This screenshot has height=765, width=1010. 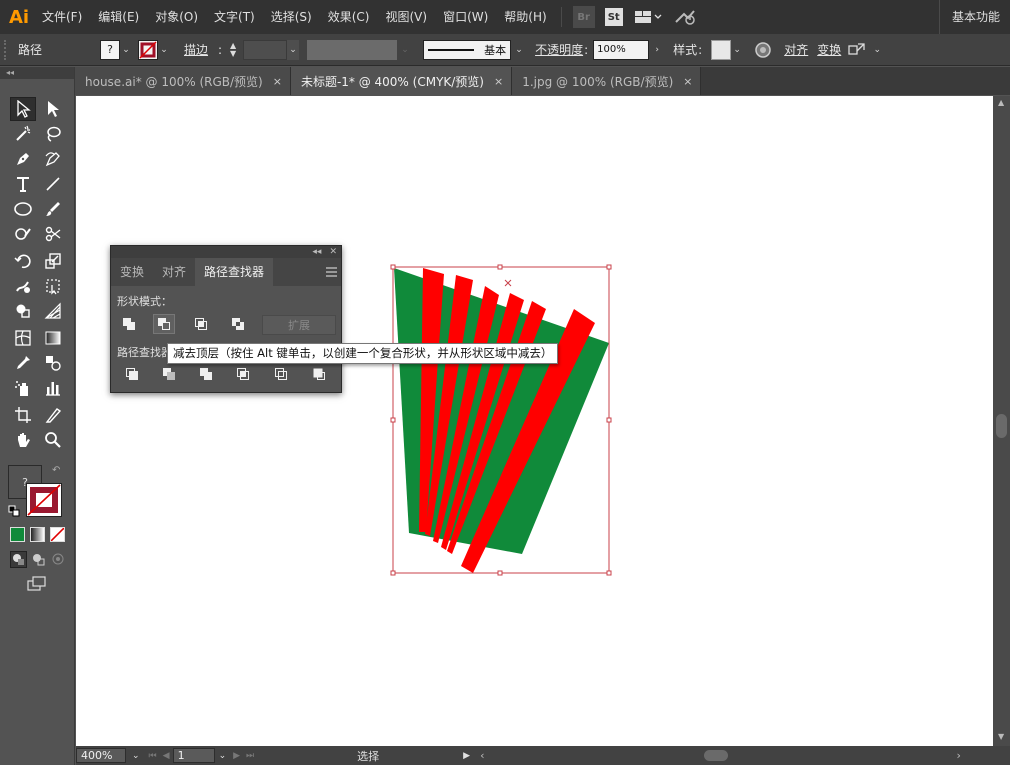 What do you see at coordinates (525, 17) in the screenshot?
I see `menu-help: 帮助(H)` at bounding box center [525, 17].